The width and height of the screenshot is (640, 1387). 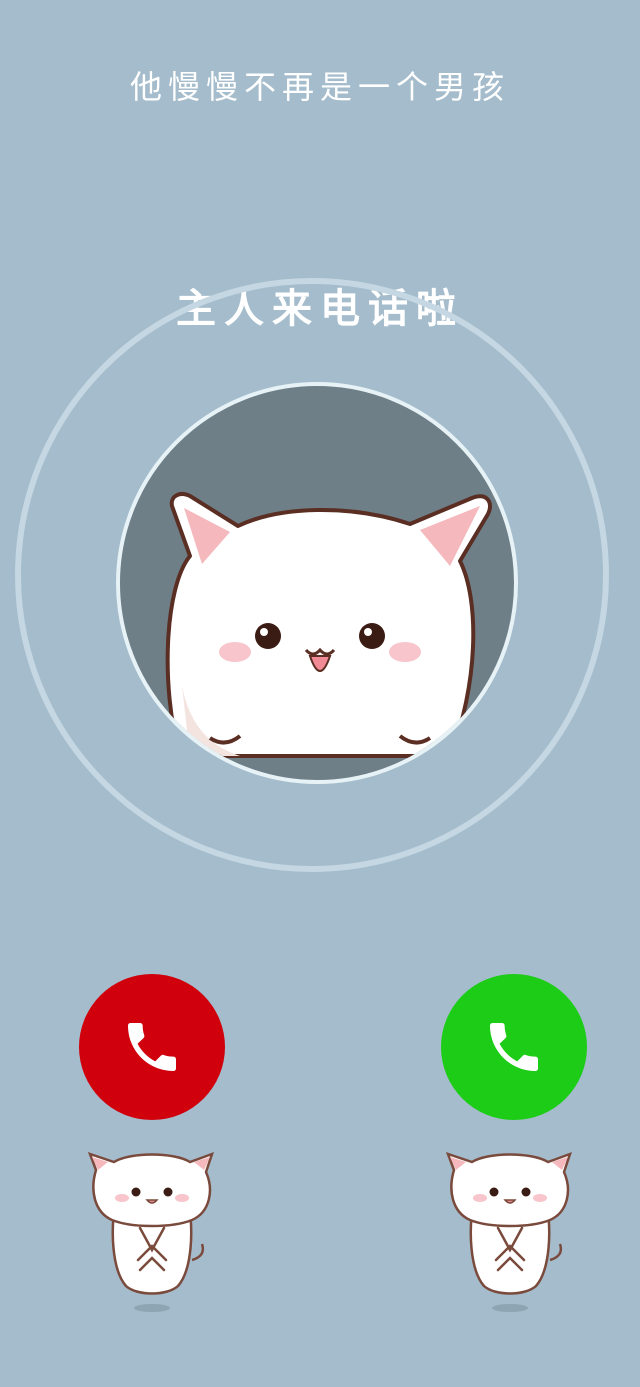 I want to click on caption-text: 他慢慢不再是一个男孩, so click(x=319, y=87).